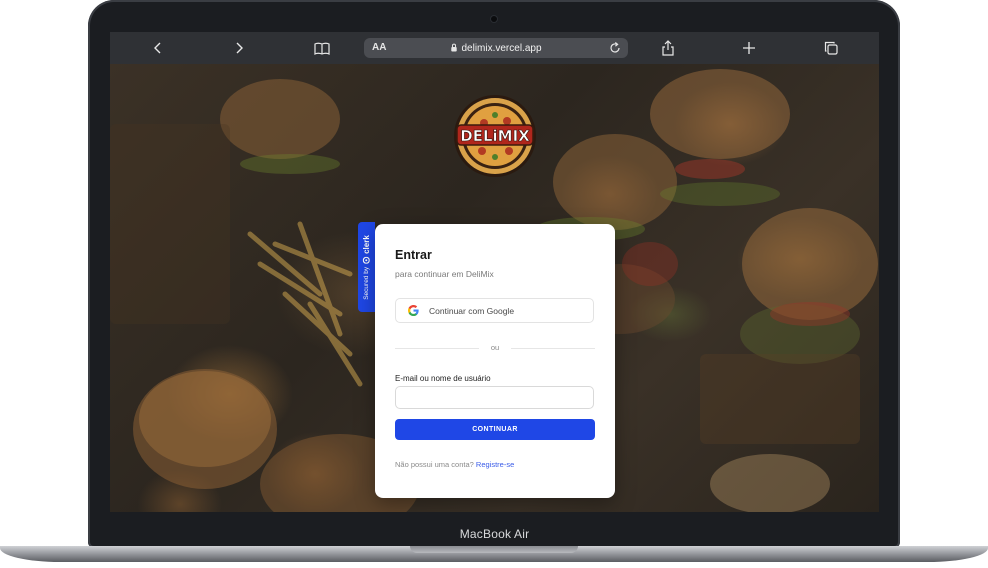 The height and width of the screenshot is (568, 988). What do you see at coordinates (615, 48) in the screenshot?
I see `reload-icon` at bounding box center [615, 48].